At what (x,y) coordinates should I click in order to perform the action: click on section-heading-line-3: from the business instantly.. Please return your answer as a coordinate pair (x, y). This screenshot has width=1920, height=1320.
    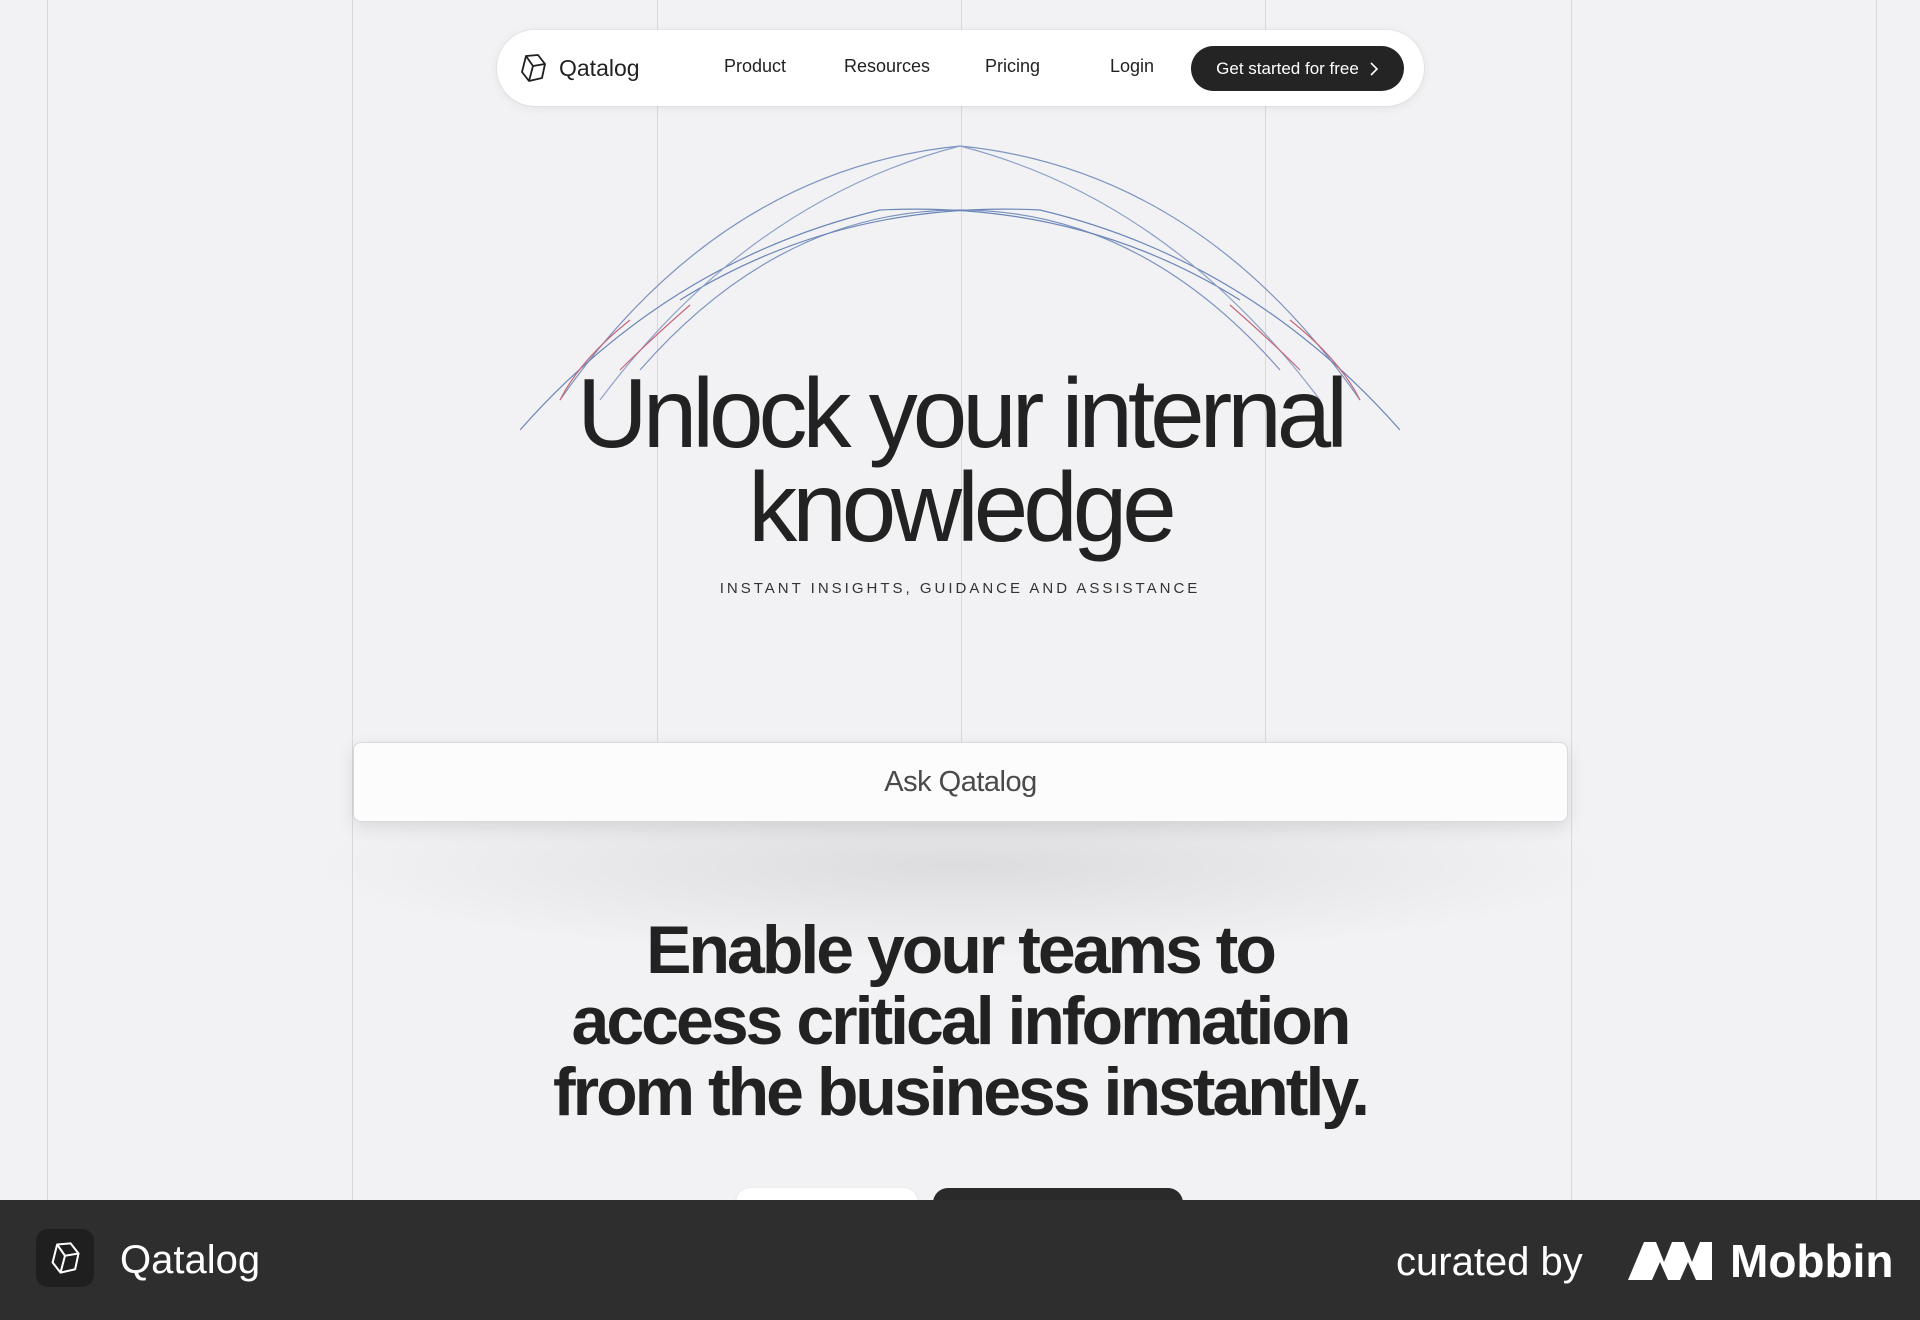
    Looking at the image, I should click on (961, 1092).